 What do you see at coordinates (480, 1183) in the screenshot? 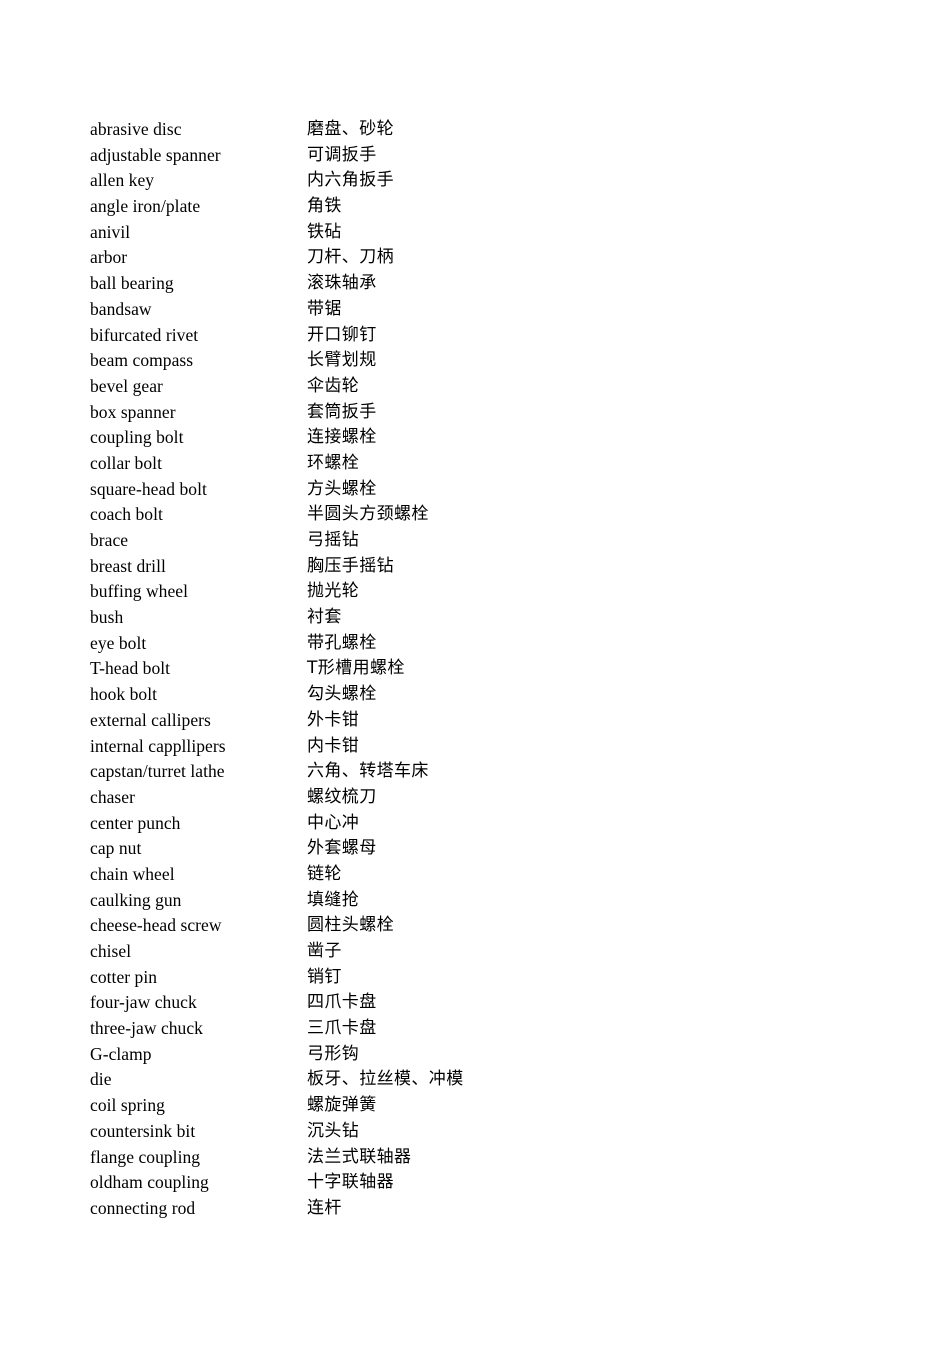
I see `glossary-entry: oldham coupling 十字联轴器` at bounding box center [480, 1183].